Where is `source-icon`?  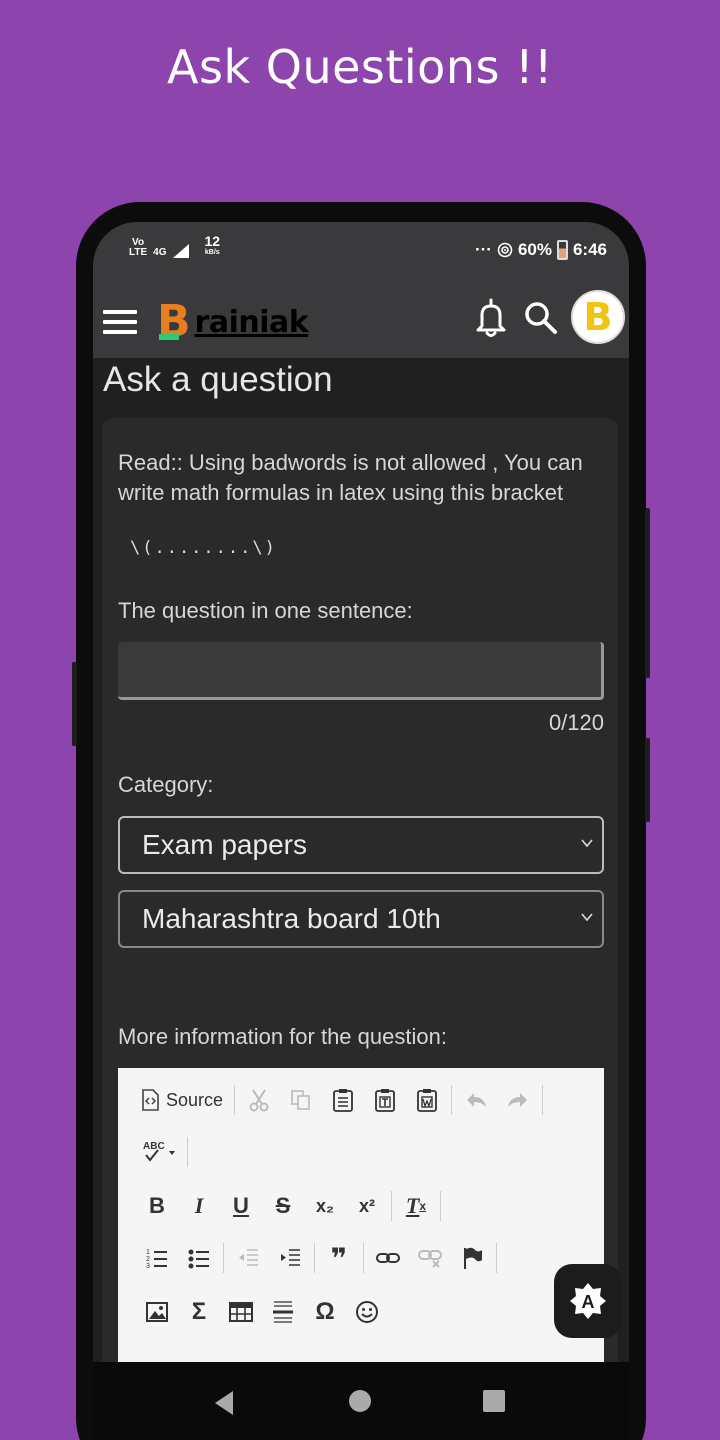 source-icon is located at coordinates (150, 1100).